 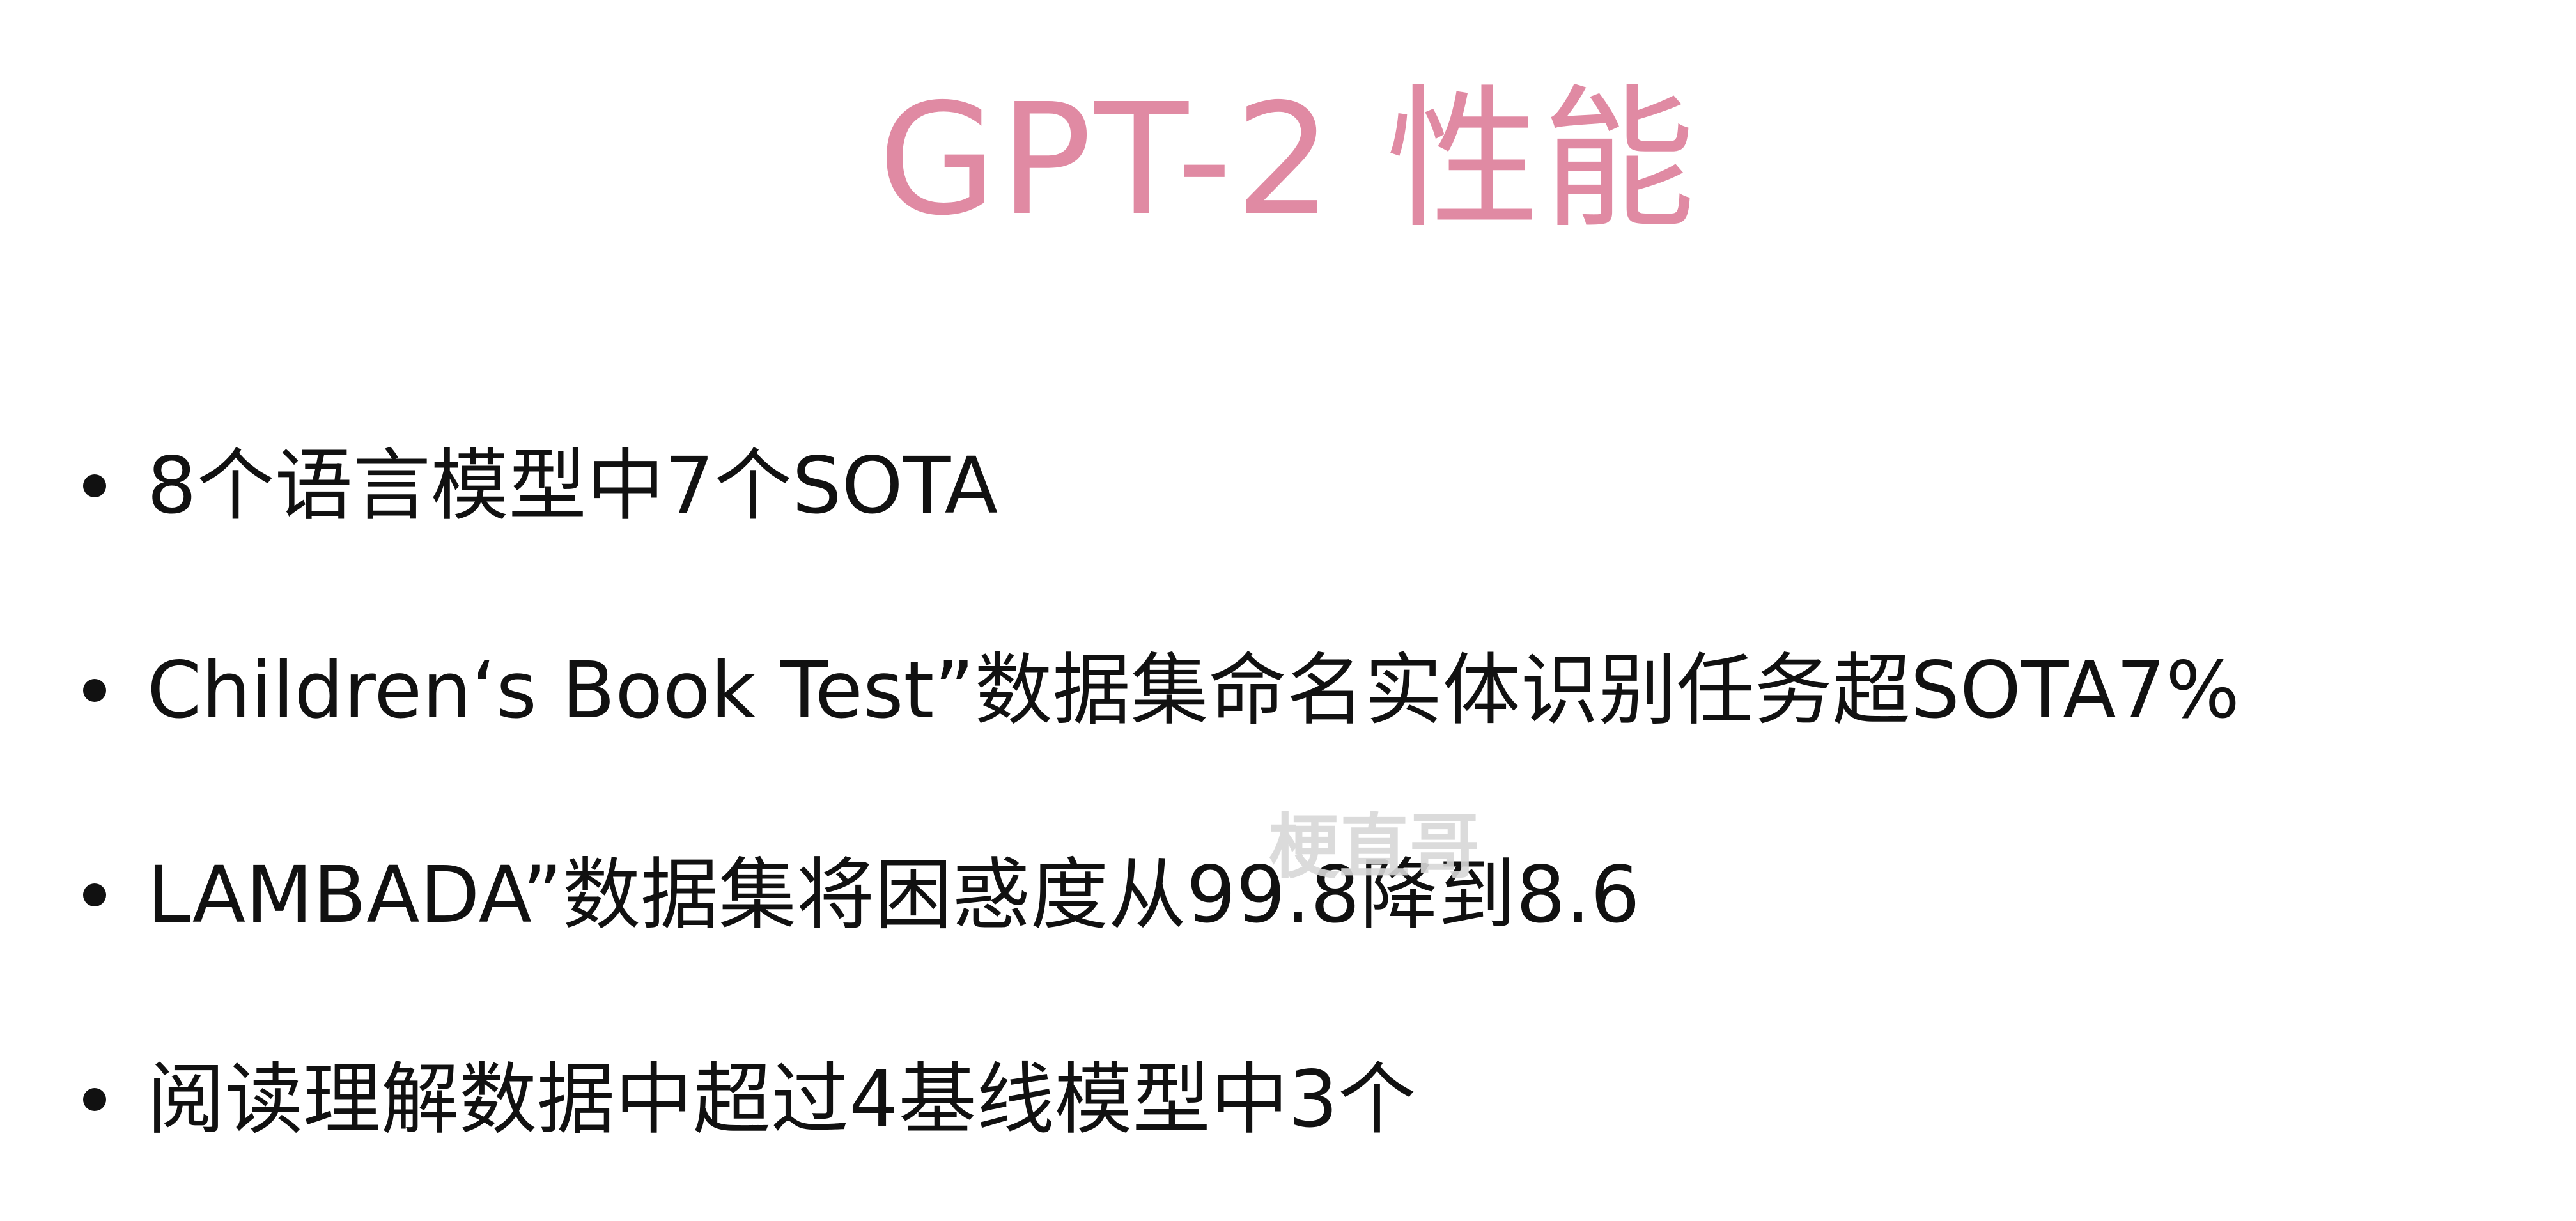 What do you see at coordinates (572, 486) in the screenshot?
I see `bullet-text: 8个语言模型中7个SOTA` at bounding box center [572, 486].